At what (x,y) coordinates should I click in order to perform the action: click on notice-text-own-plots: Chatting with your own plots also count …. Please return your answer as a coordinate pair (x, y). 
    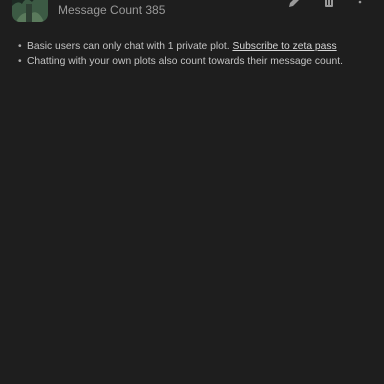
    Looking at the image, I should click on (185, 61).